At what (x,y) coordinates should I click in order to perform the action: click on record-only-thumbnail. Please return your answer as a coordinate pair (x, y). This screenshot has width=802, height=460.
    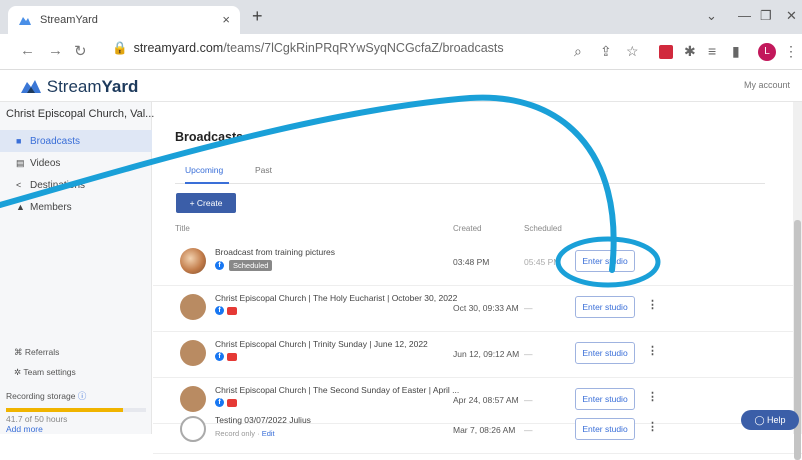
    Looking at the image, I should click on (193, 429).